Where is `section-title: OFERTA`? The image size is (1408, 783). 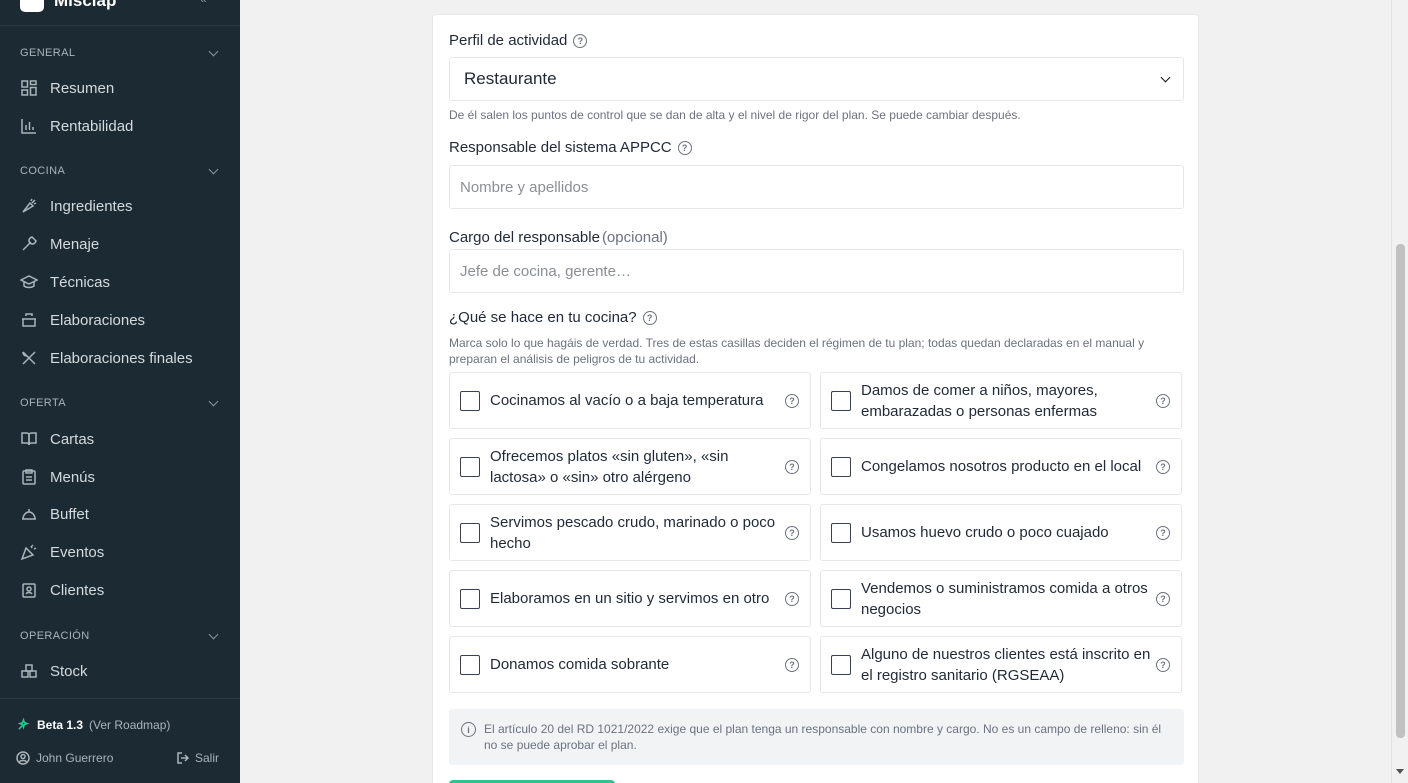
section-title: OFERTA is located at coordinates (43, 403).